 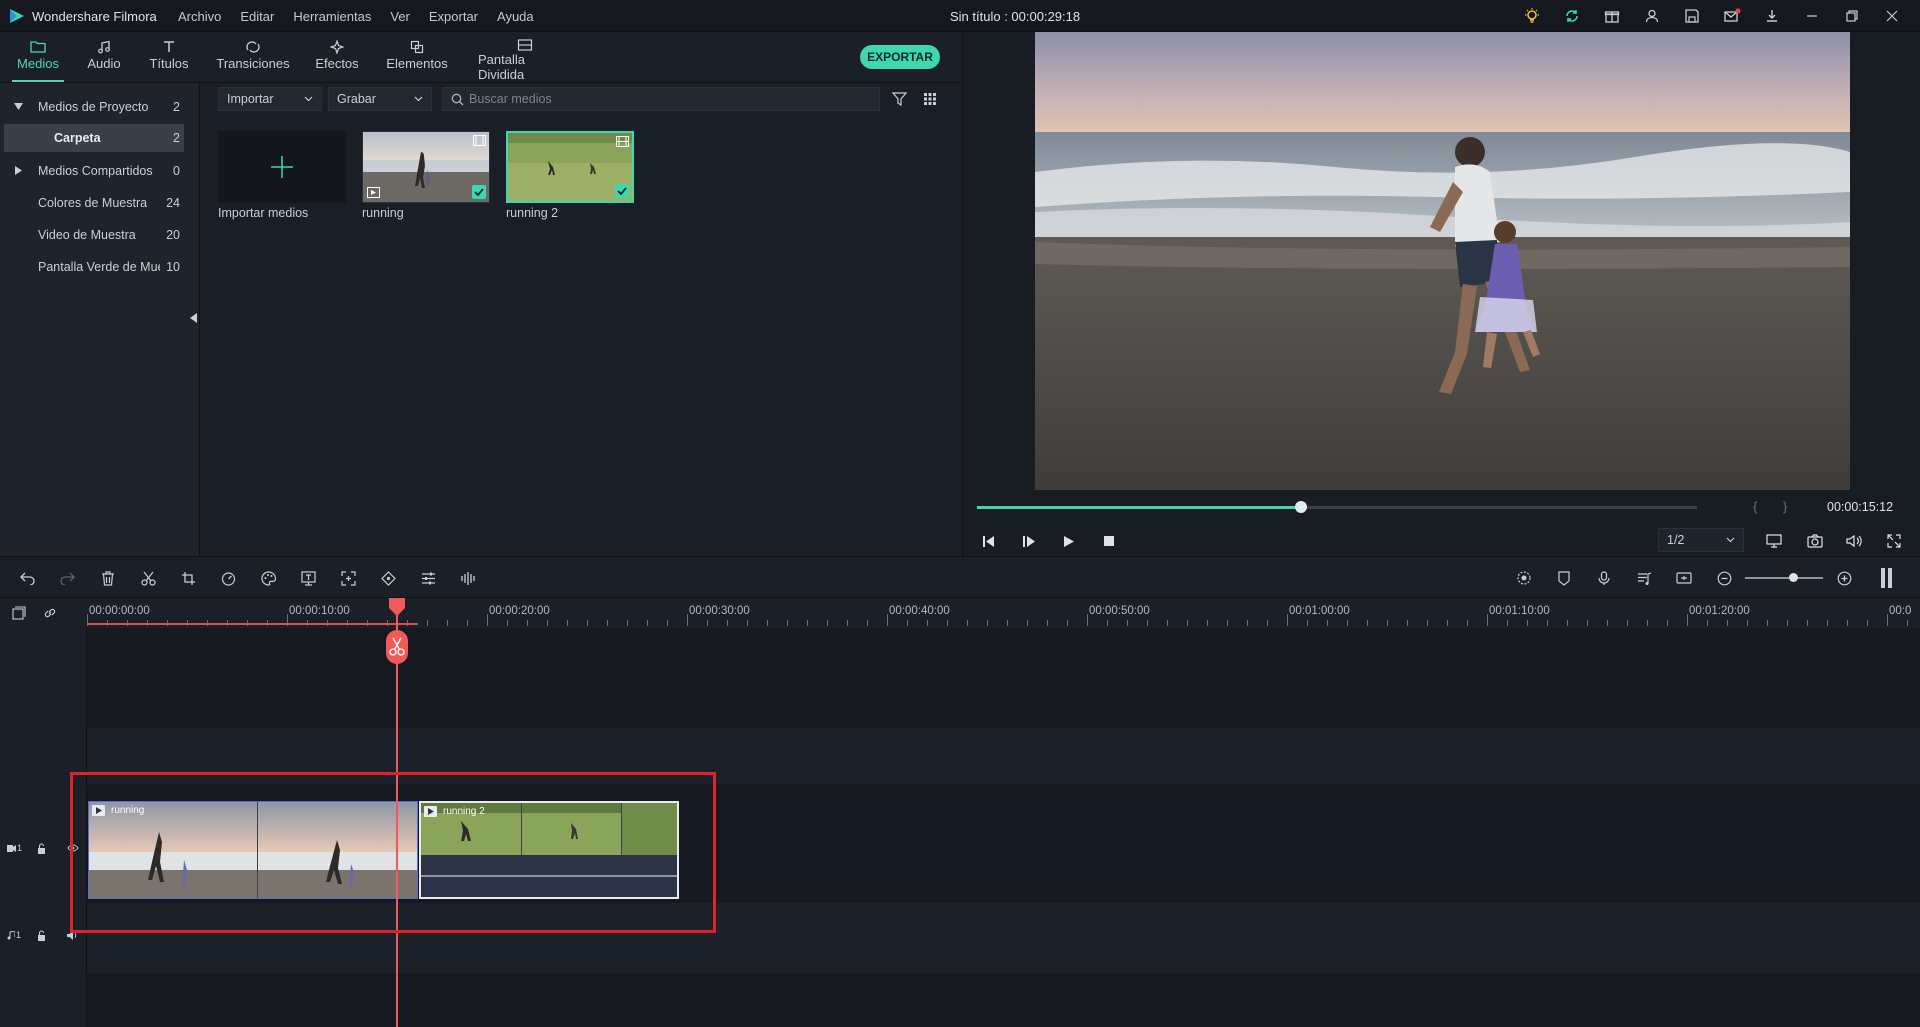 What do you see at coordinates (199, 16) in the screenshot?
I see `menu-archivo: Archivo` at bounding box center [199, 16].